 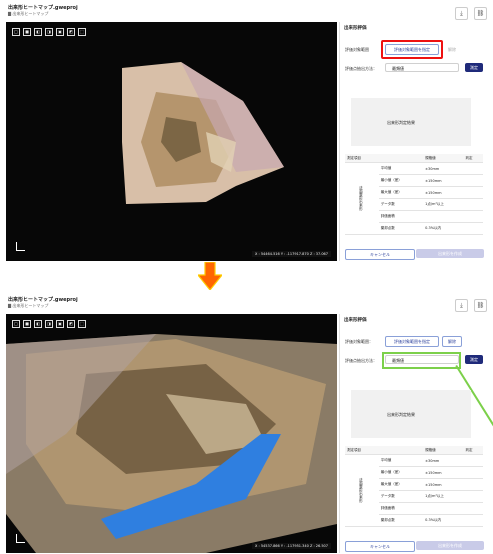 What do you see at coordinates (357, 49) in the screenshot?
I see `range-label: 評価対象範囲` at bounding box center [357, 49].